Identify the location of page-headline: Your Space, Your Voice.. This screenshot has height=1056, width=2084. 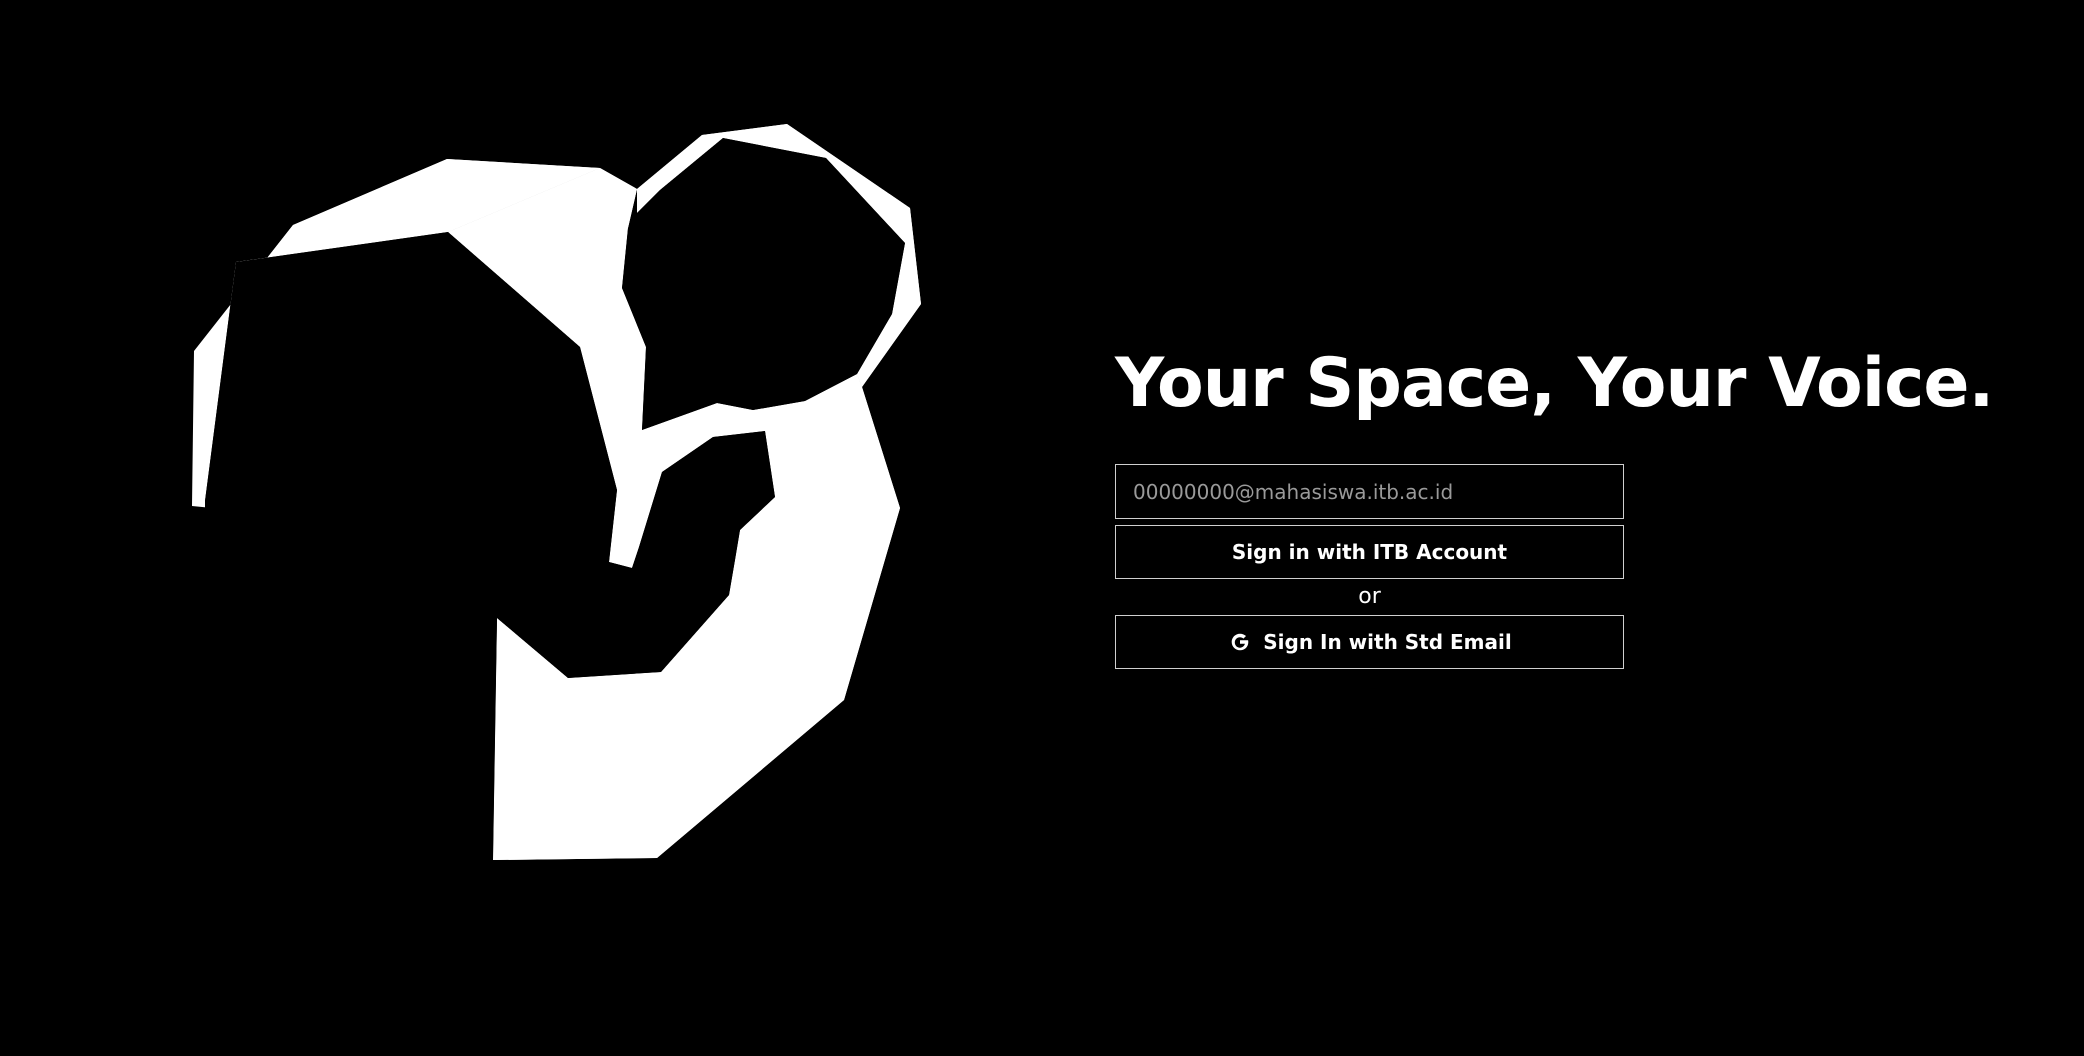
(1554, 383).